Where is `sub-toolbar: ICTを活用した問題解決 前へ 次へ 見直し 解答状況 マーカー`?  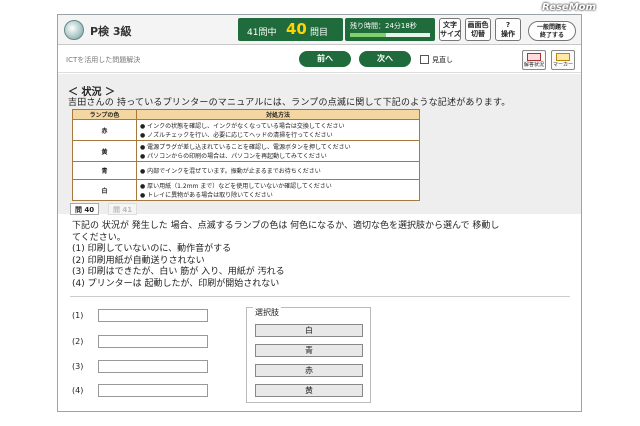
sub-toolbar: ICTを活用した問題解決 前へ 次へ 見直し 解答状況 マーカー is located at coordinates (319, 59).